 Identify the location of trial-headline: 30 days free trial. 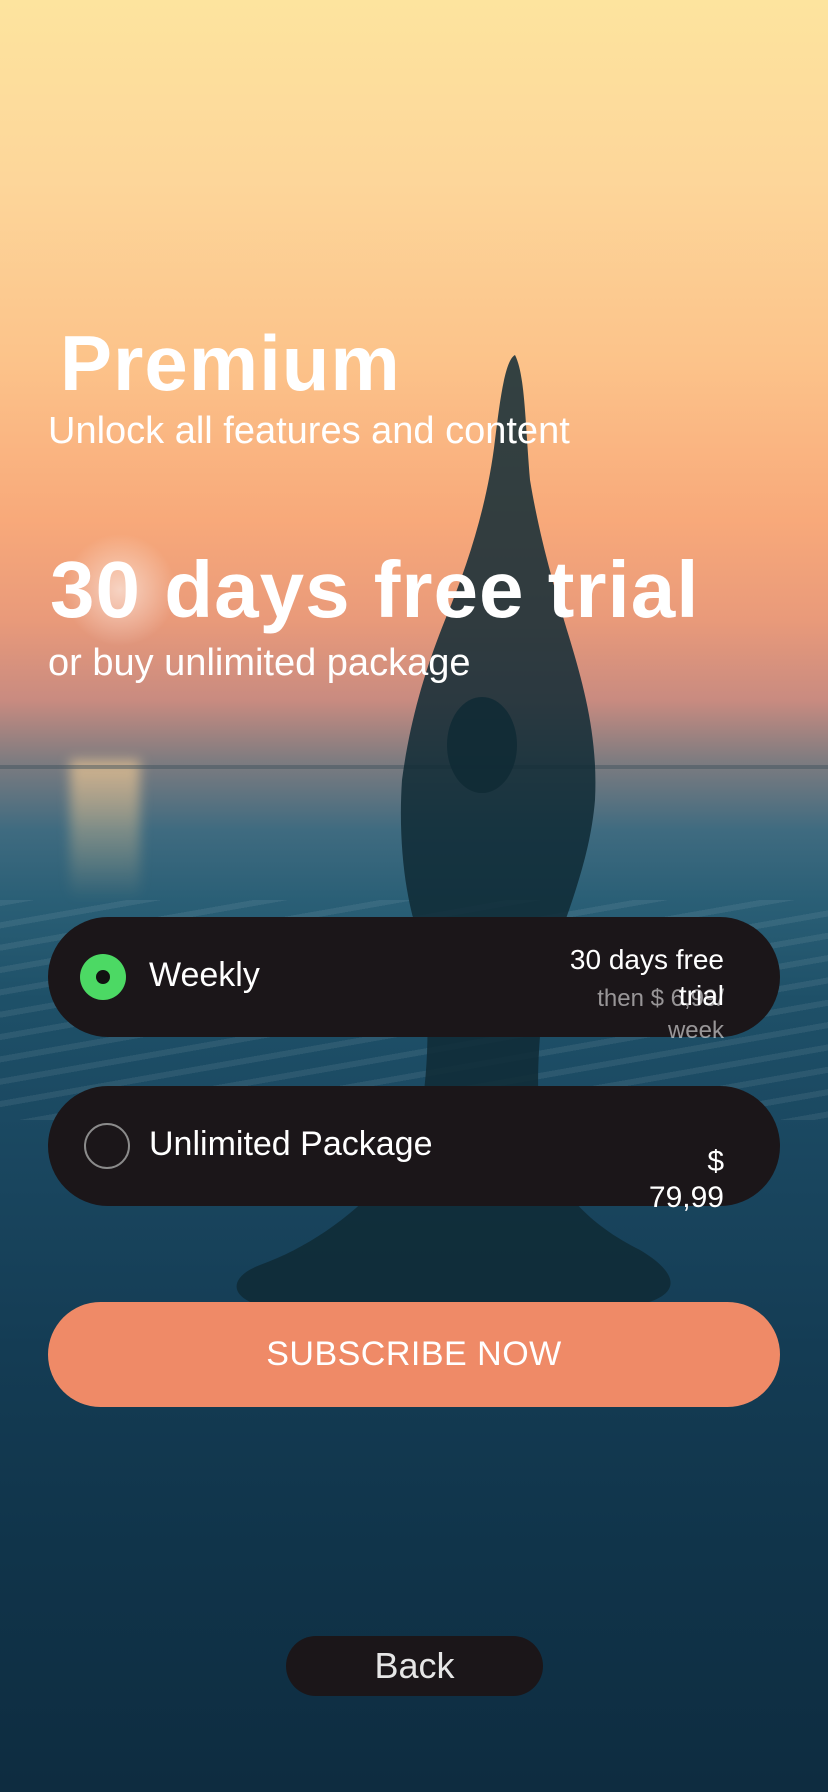
(375, 589).